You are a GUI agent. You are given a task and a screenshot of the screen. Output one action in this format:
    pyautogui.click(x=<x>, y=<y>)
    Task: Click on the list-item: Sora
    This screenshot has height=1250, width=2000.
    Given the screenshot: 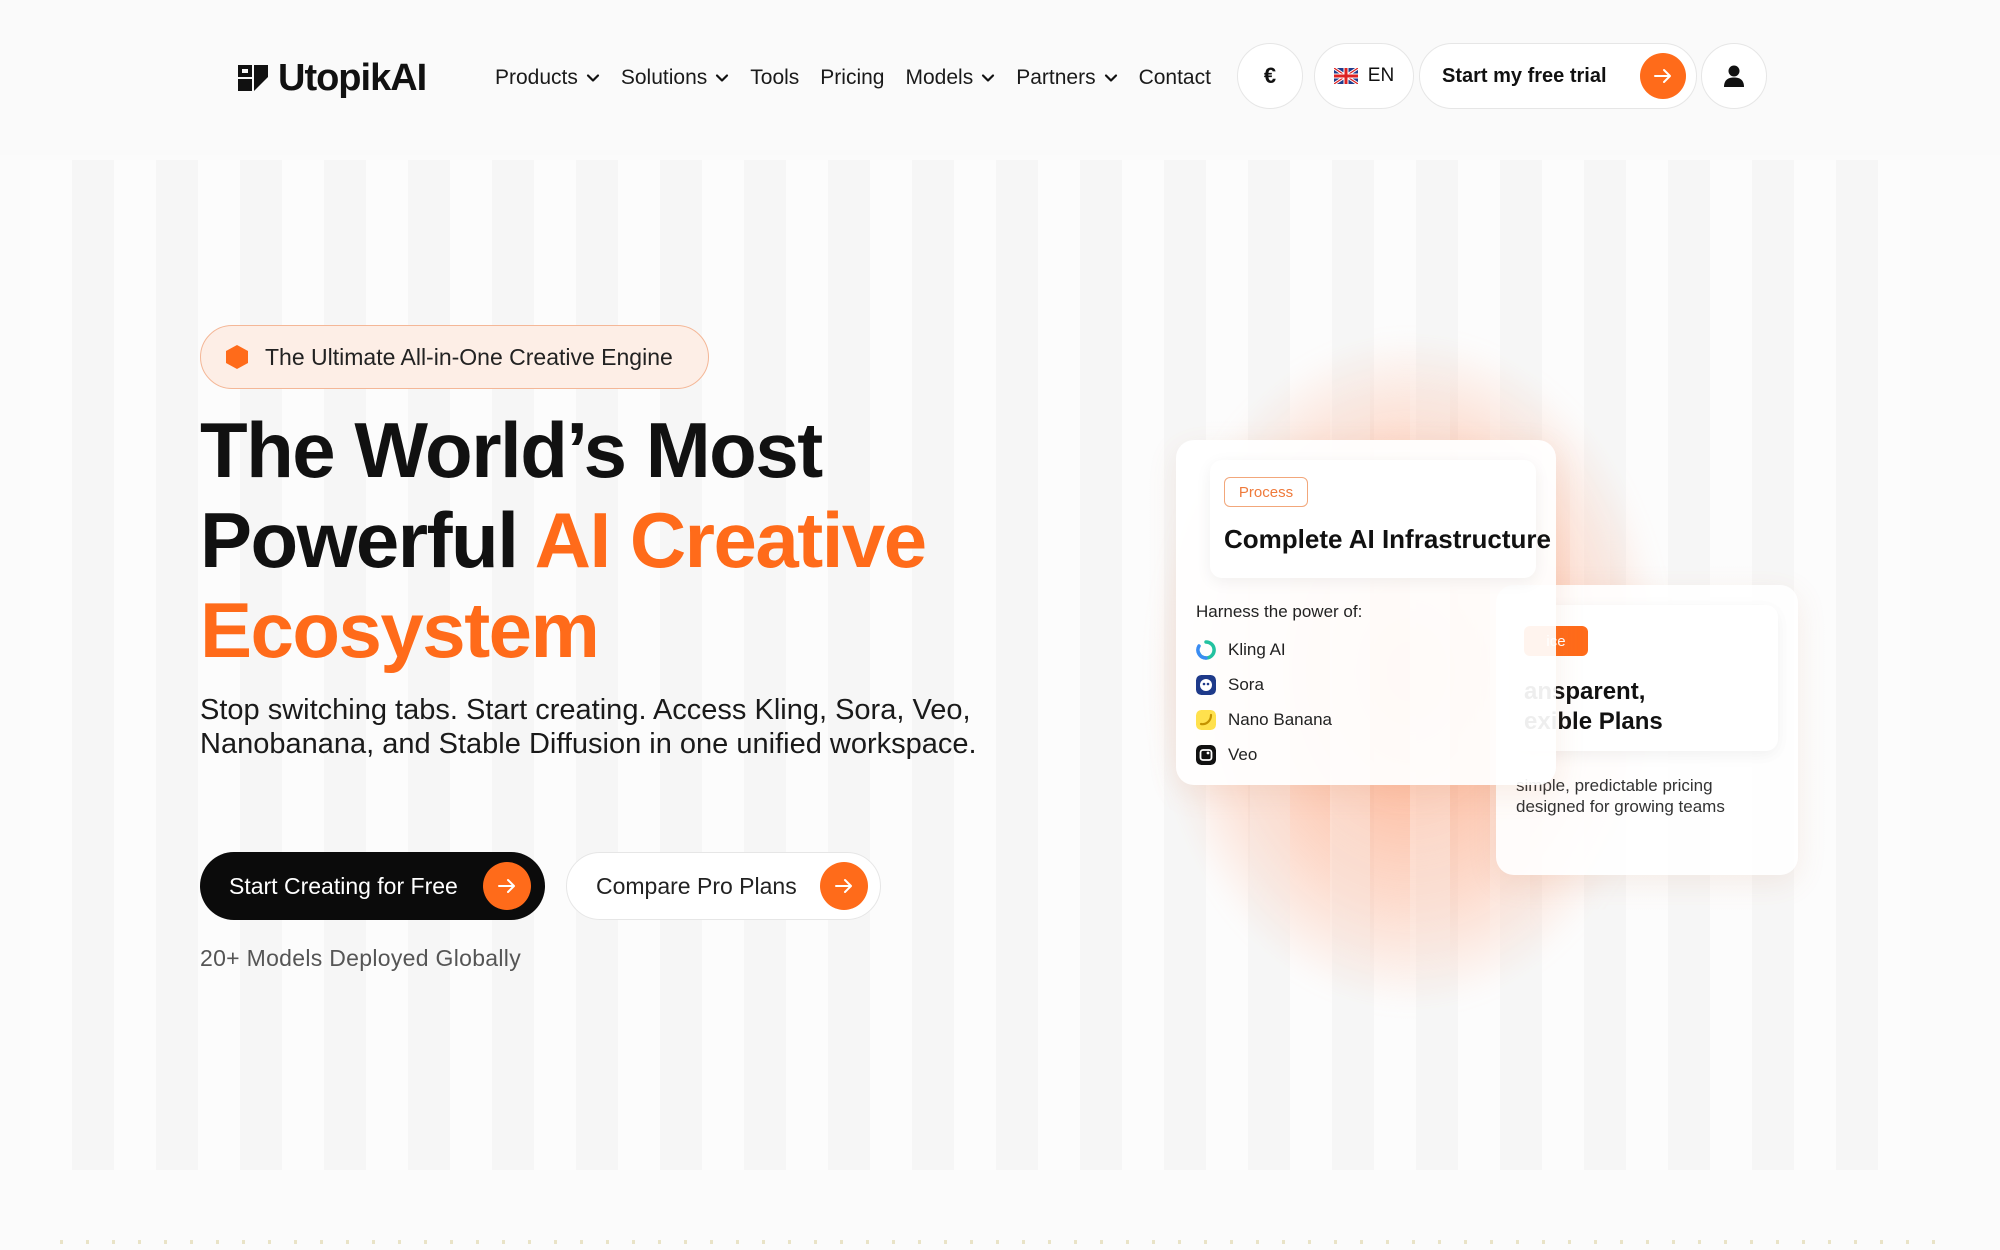 What is the action you would take?
    pyautogui.click(x=1264, y=684)
    